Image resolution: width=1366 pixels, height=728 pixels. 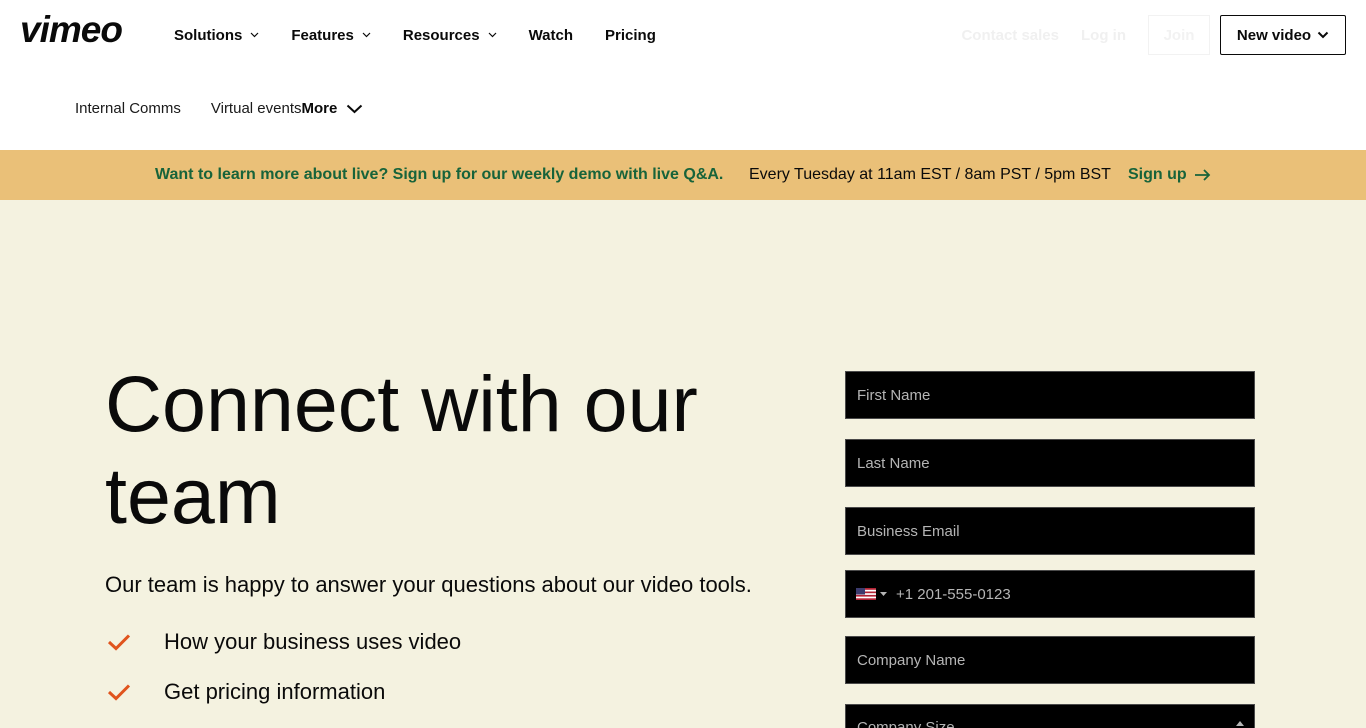 What do you see at coordinates (866, 594) in the screenshot?
I see `us-flag-icon` at bounding box center [866, 594].